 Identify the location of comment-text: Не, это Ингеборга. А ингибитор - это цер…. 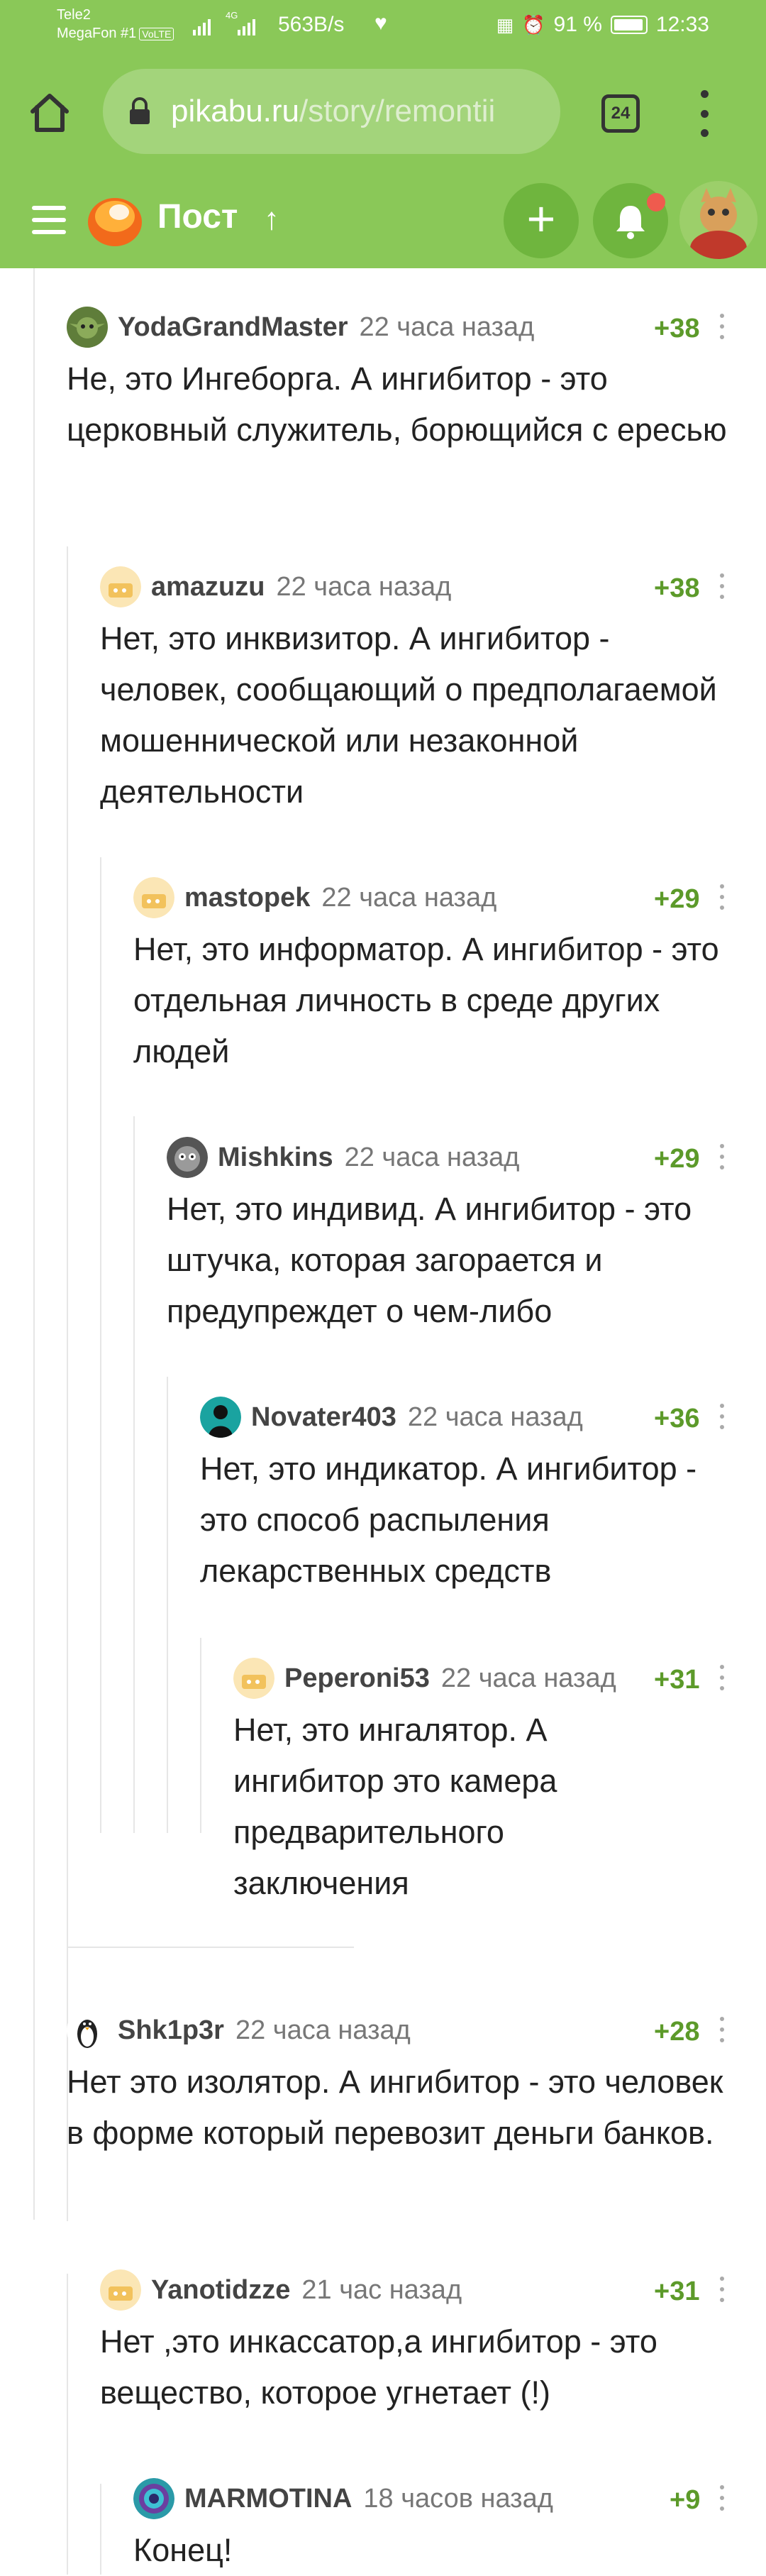
(397, 404).